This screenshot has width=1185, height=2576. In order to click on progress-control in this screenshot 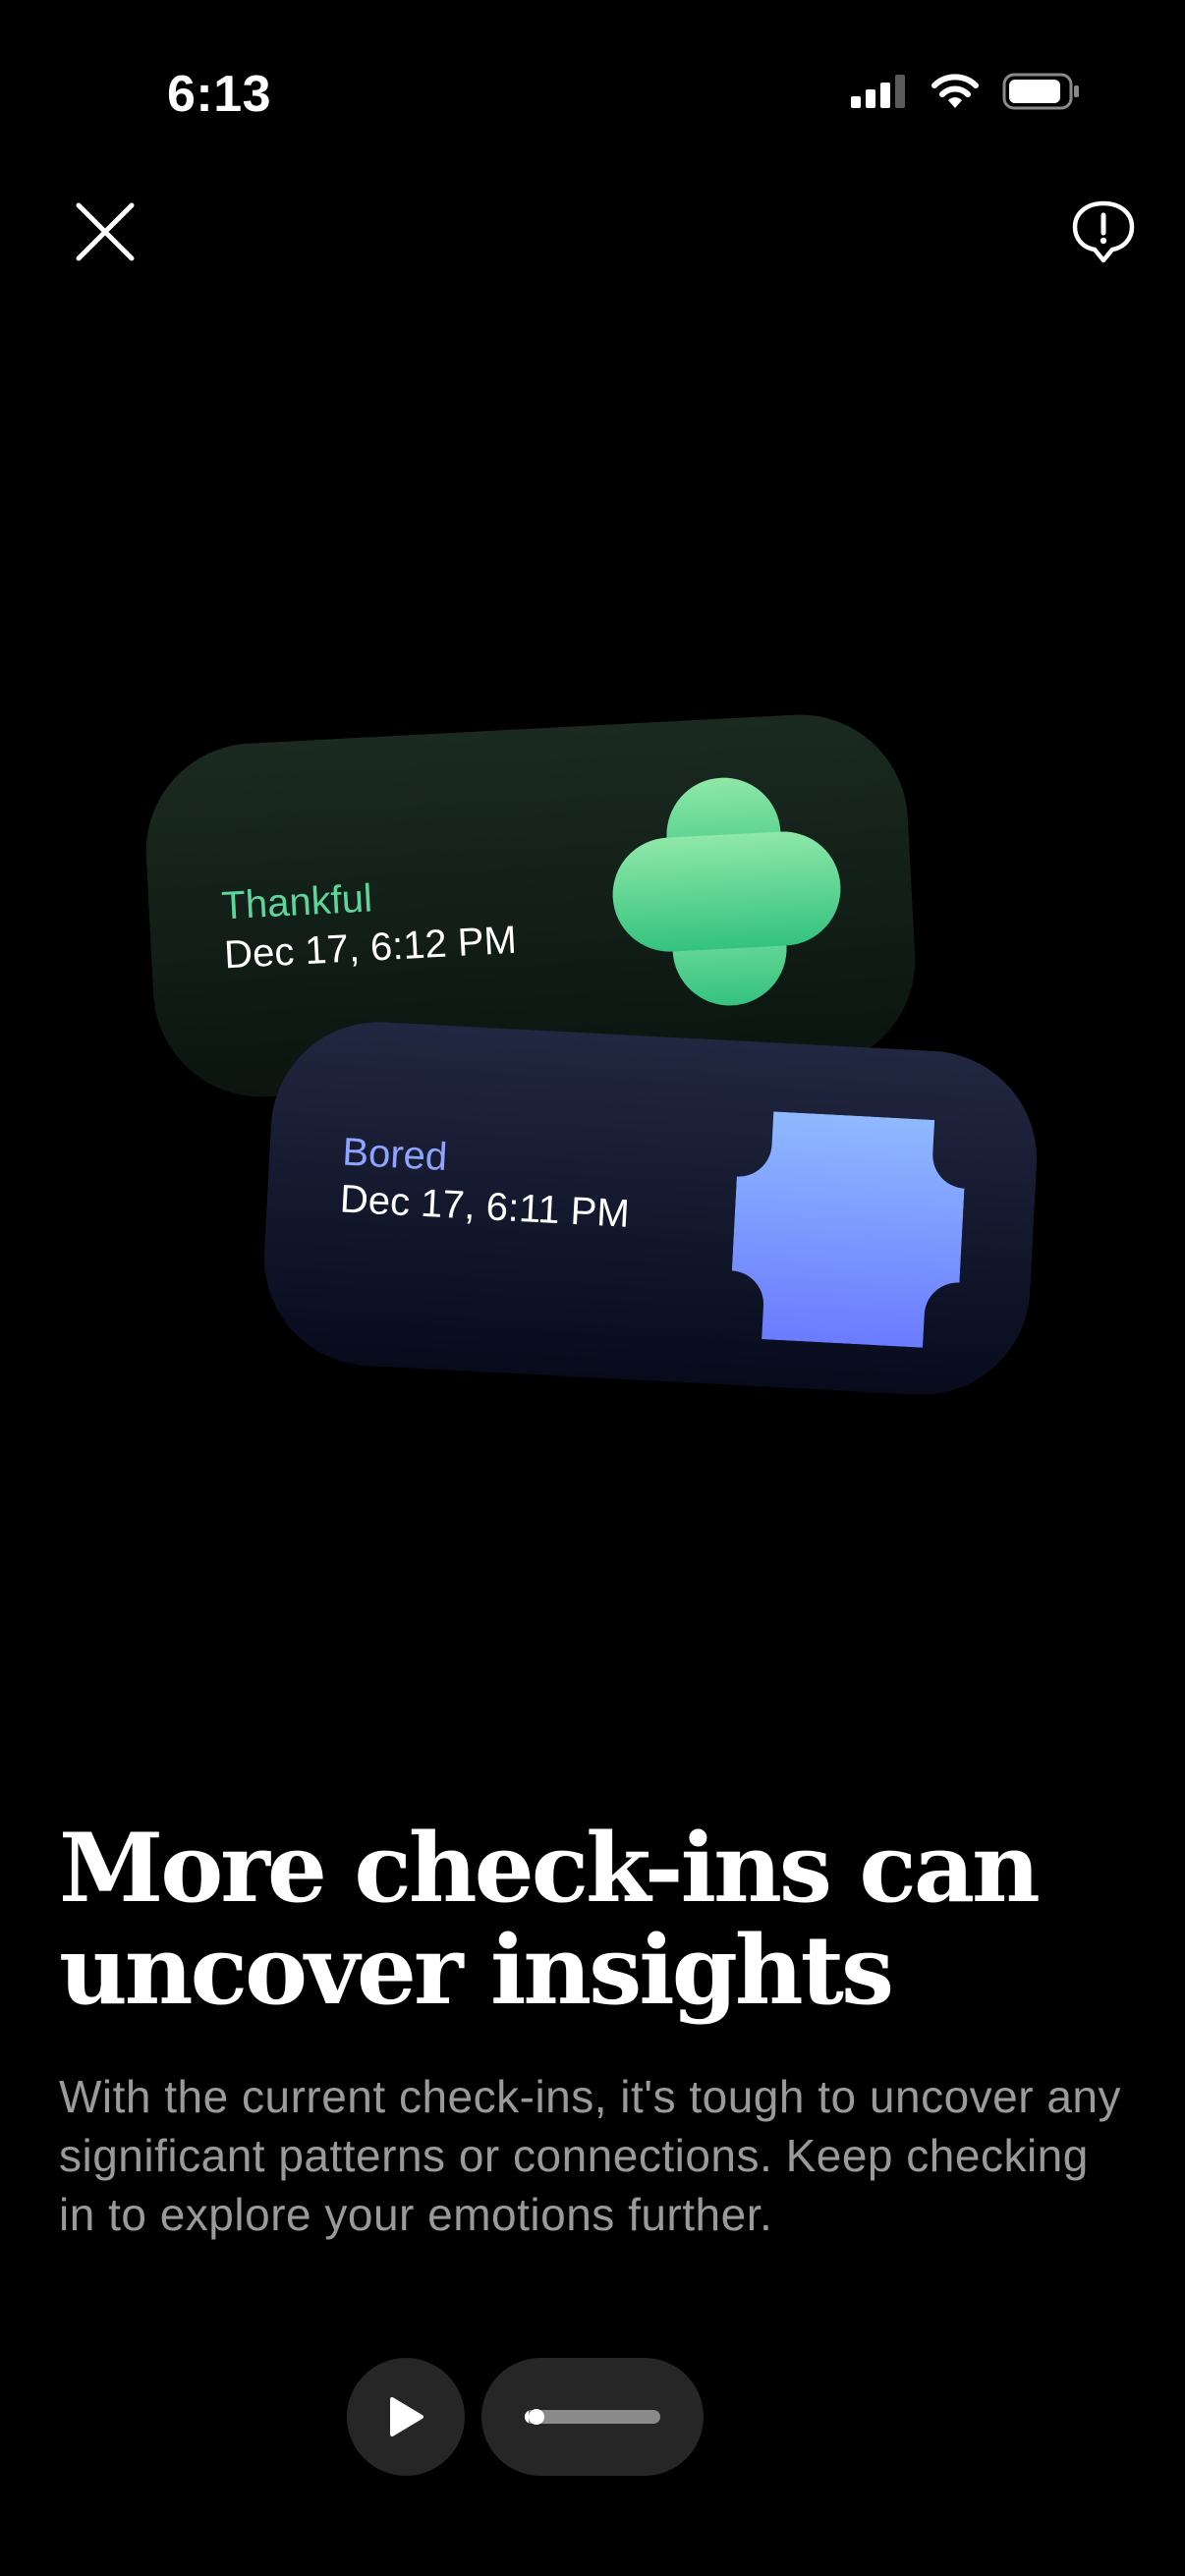, I will do `click(592, 2417)`.